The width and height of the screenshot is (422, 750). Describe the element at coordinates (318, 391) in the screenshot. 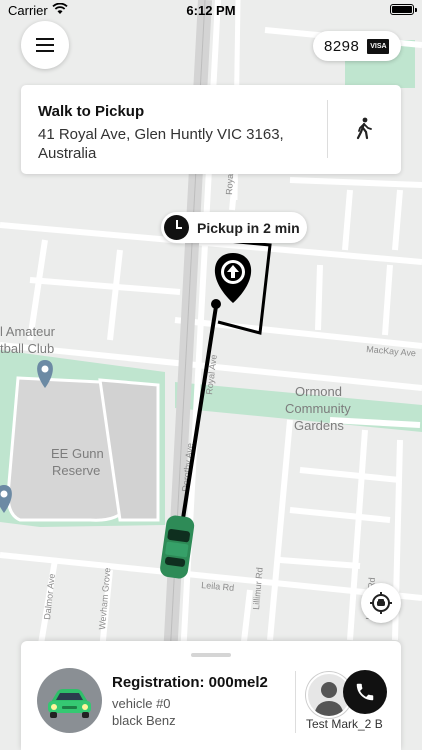

I see `map-label-ormond-1: Ormond` at that location.